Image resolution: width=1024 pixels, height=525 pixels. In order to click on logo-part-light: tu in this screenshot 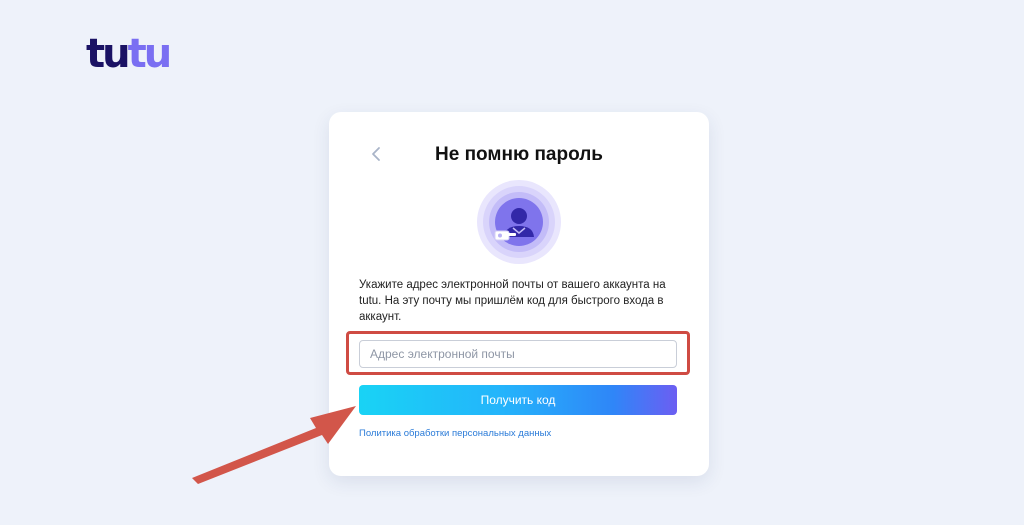, I will do `click(150, 54)`.